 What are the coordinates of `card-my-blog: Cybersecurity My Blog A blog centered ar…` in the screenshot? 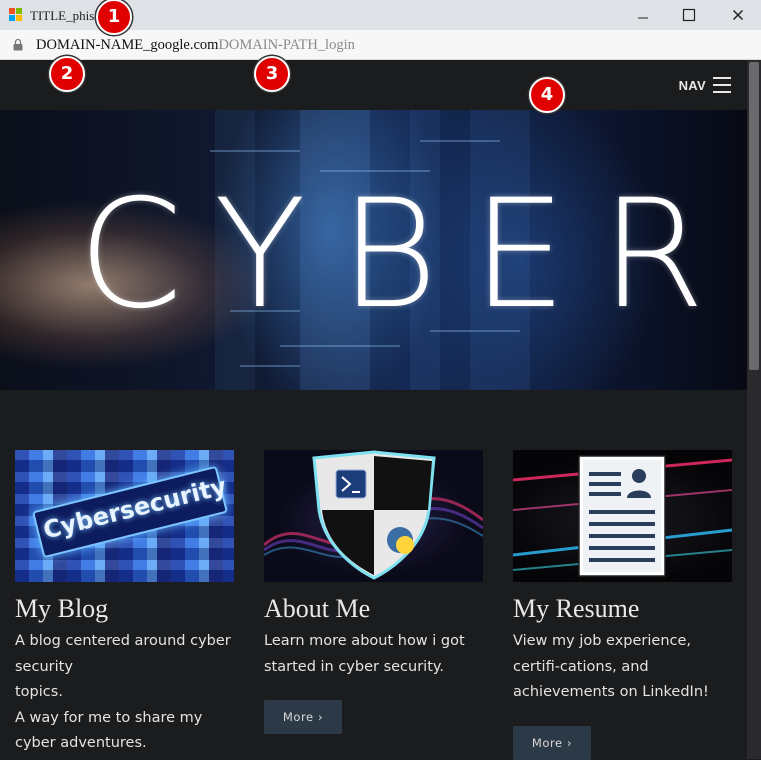 It's located at (124, 603).